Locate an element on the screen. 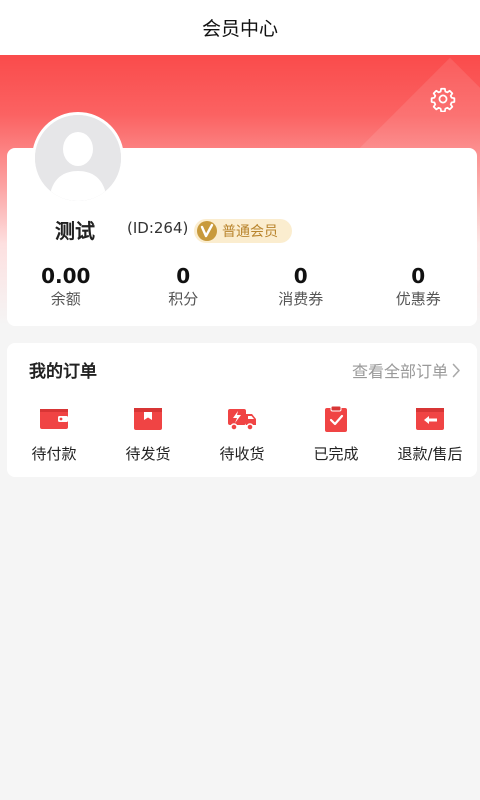  stat-vouchers: 0 消费券 is located at coordinates (301, 288).